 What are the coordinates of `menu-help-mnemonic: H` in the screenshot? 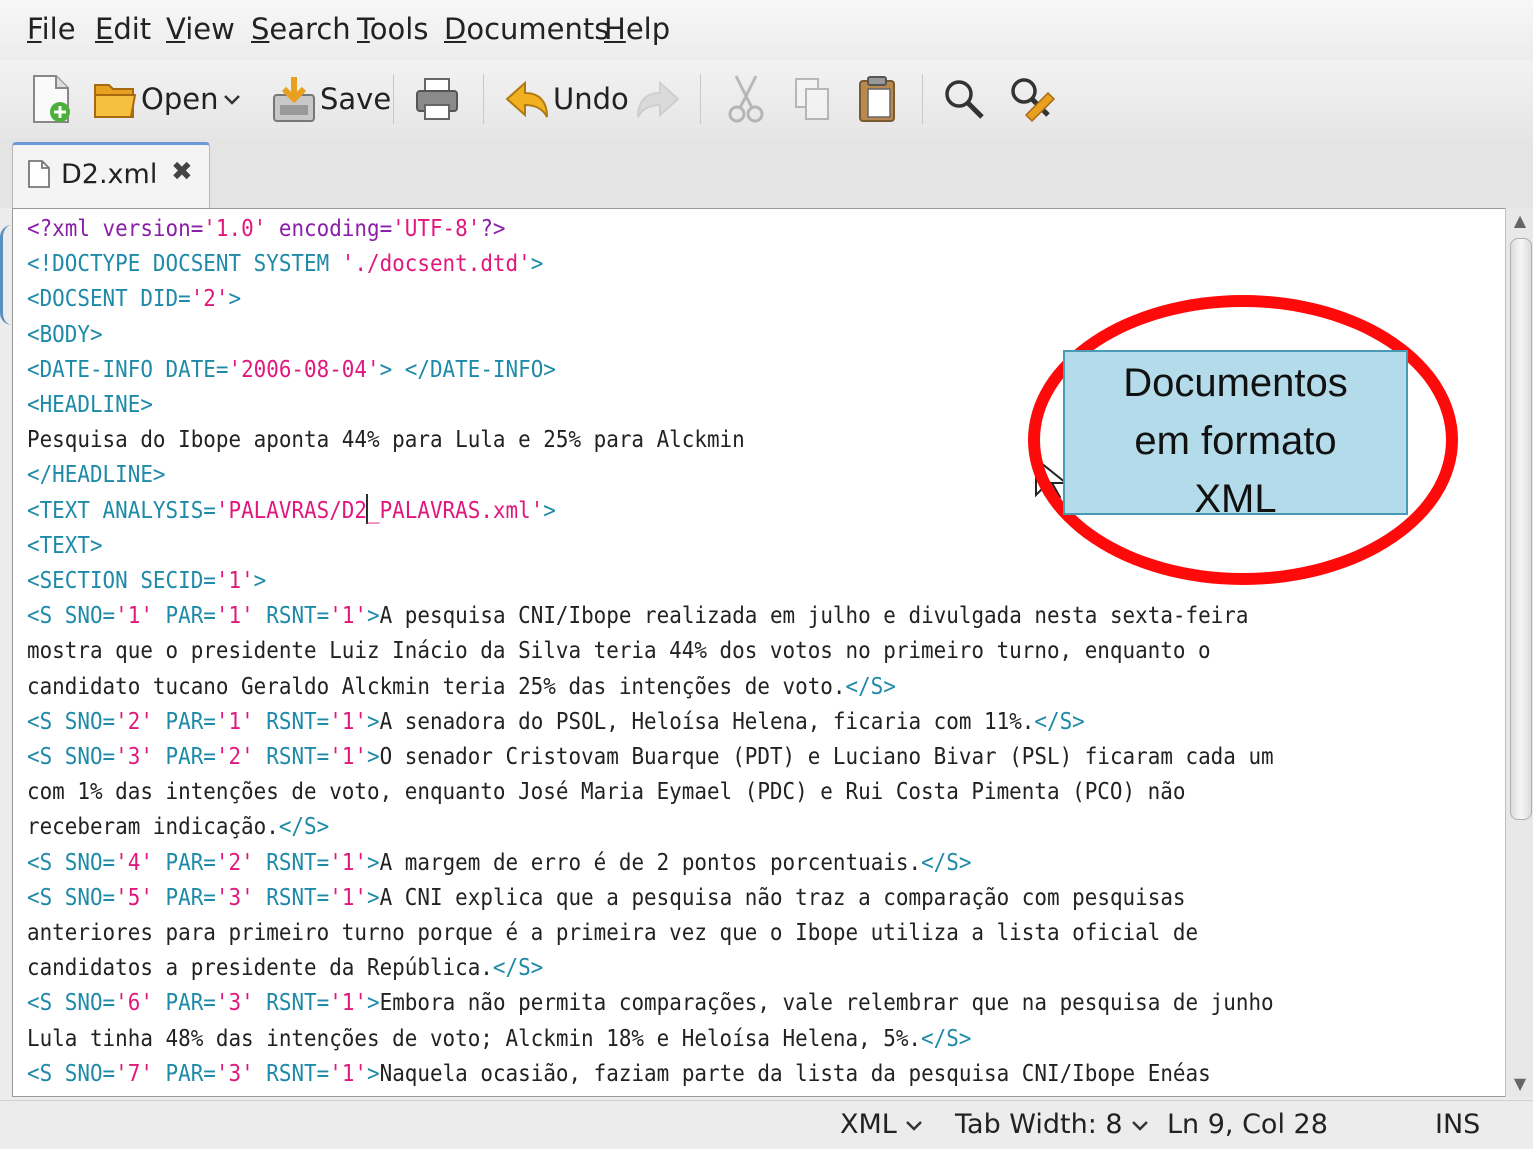 It's located at (615, 29).